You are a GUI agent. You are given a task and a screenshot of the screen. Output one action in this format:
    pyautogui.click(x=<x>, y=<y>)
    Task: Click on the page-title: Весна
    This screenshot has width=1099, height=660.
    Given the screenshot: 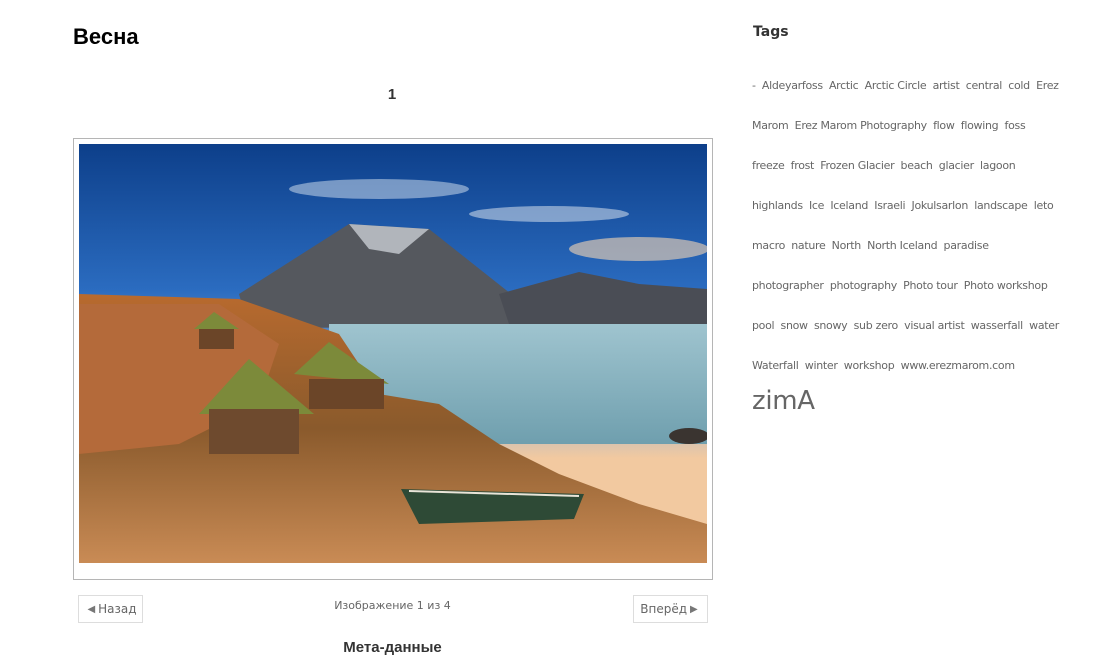 What is the action you would take?
    pyautogui.click(x=106, y=36)
    